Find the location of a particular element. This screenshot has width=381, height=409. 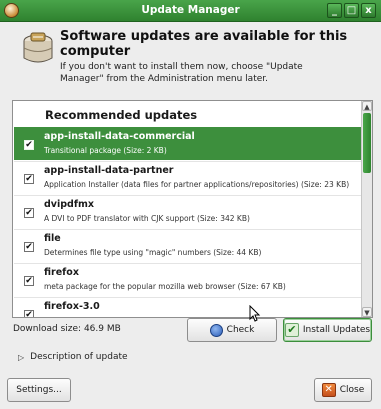

package-name: file is located at coordinates (52, 238).